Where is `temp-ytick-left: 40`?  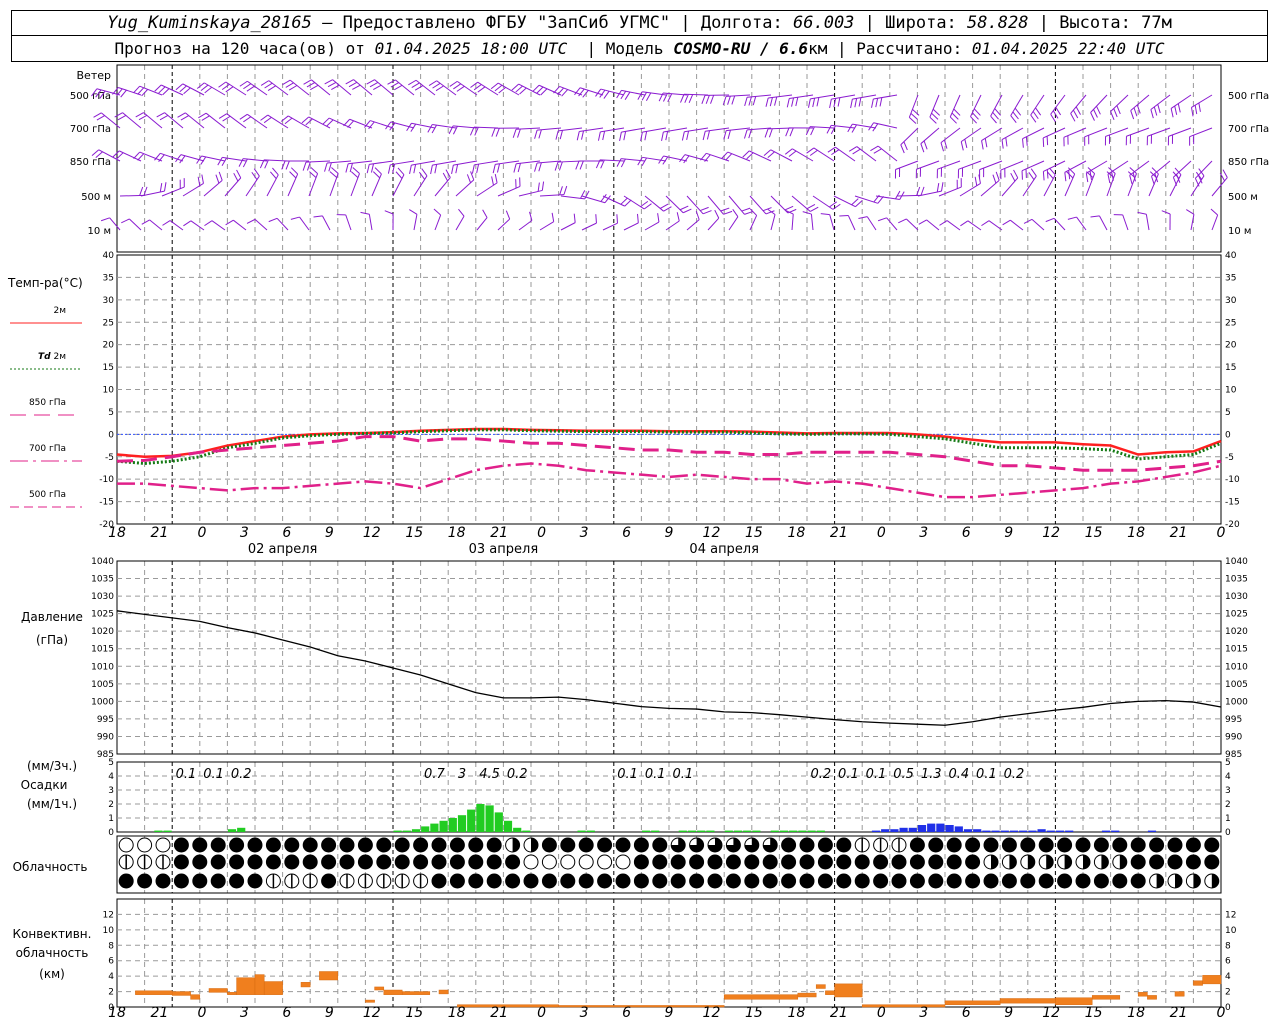
temp-ytick-left: 40 is located at coordinates (109, 256).